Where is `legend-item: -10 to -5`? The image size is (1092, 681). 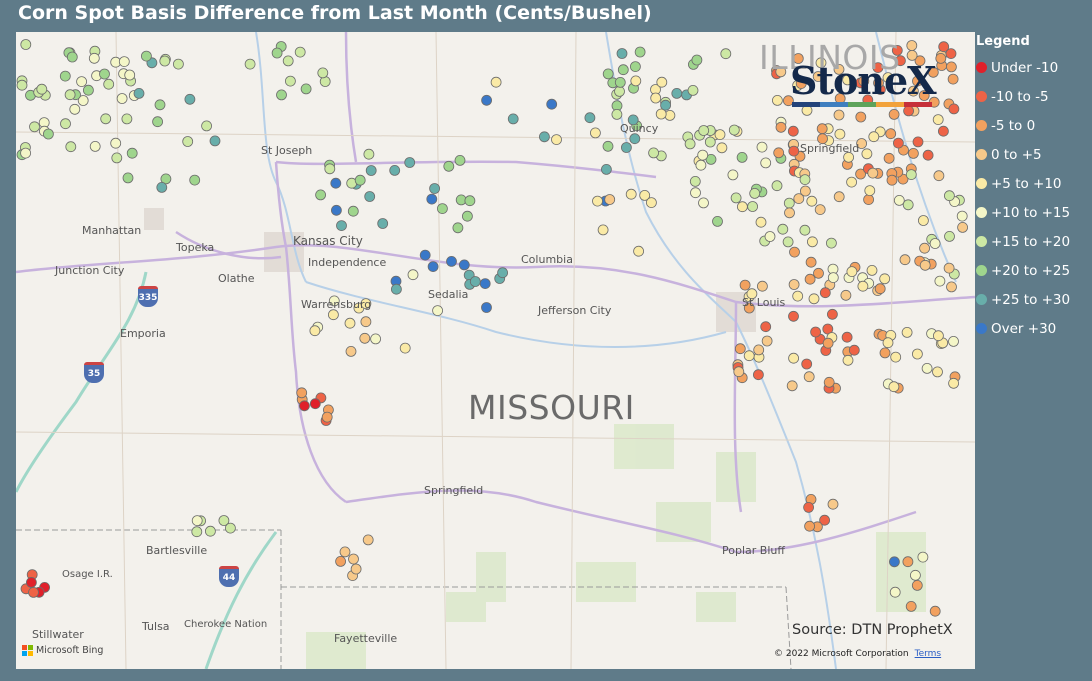
legend-item: -10 to -5 is located at coordinates (1034, 96).